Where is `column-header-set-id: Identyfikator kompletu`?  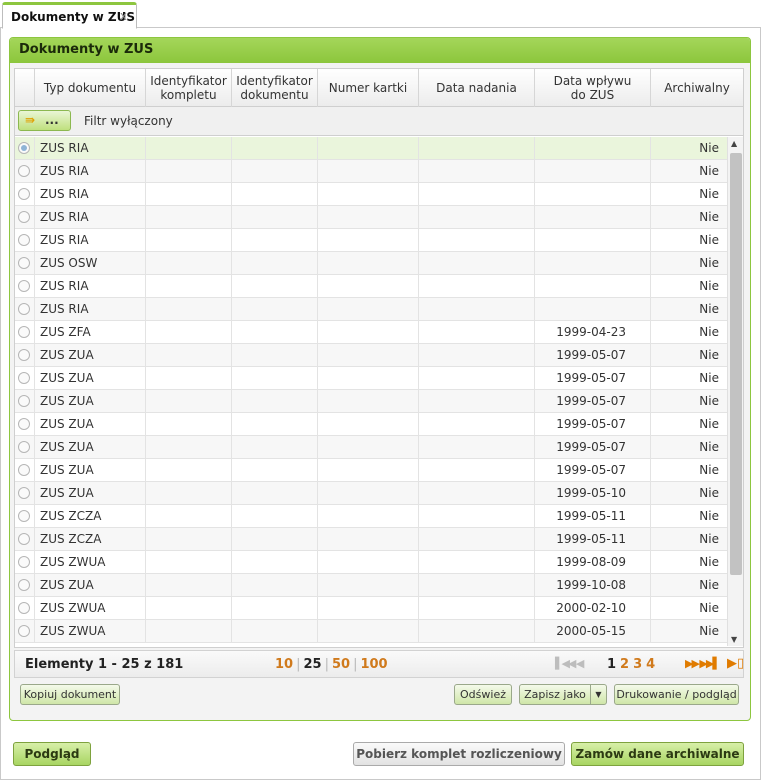
column-header-set-id: Identyfikator kompletu is located at coordinates (189, 88).